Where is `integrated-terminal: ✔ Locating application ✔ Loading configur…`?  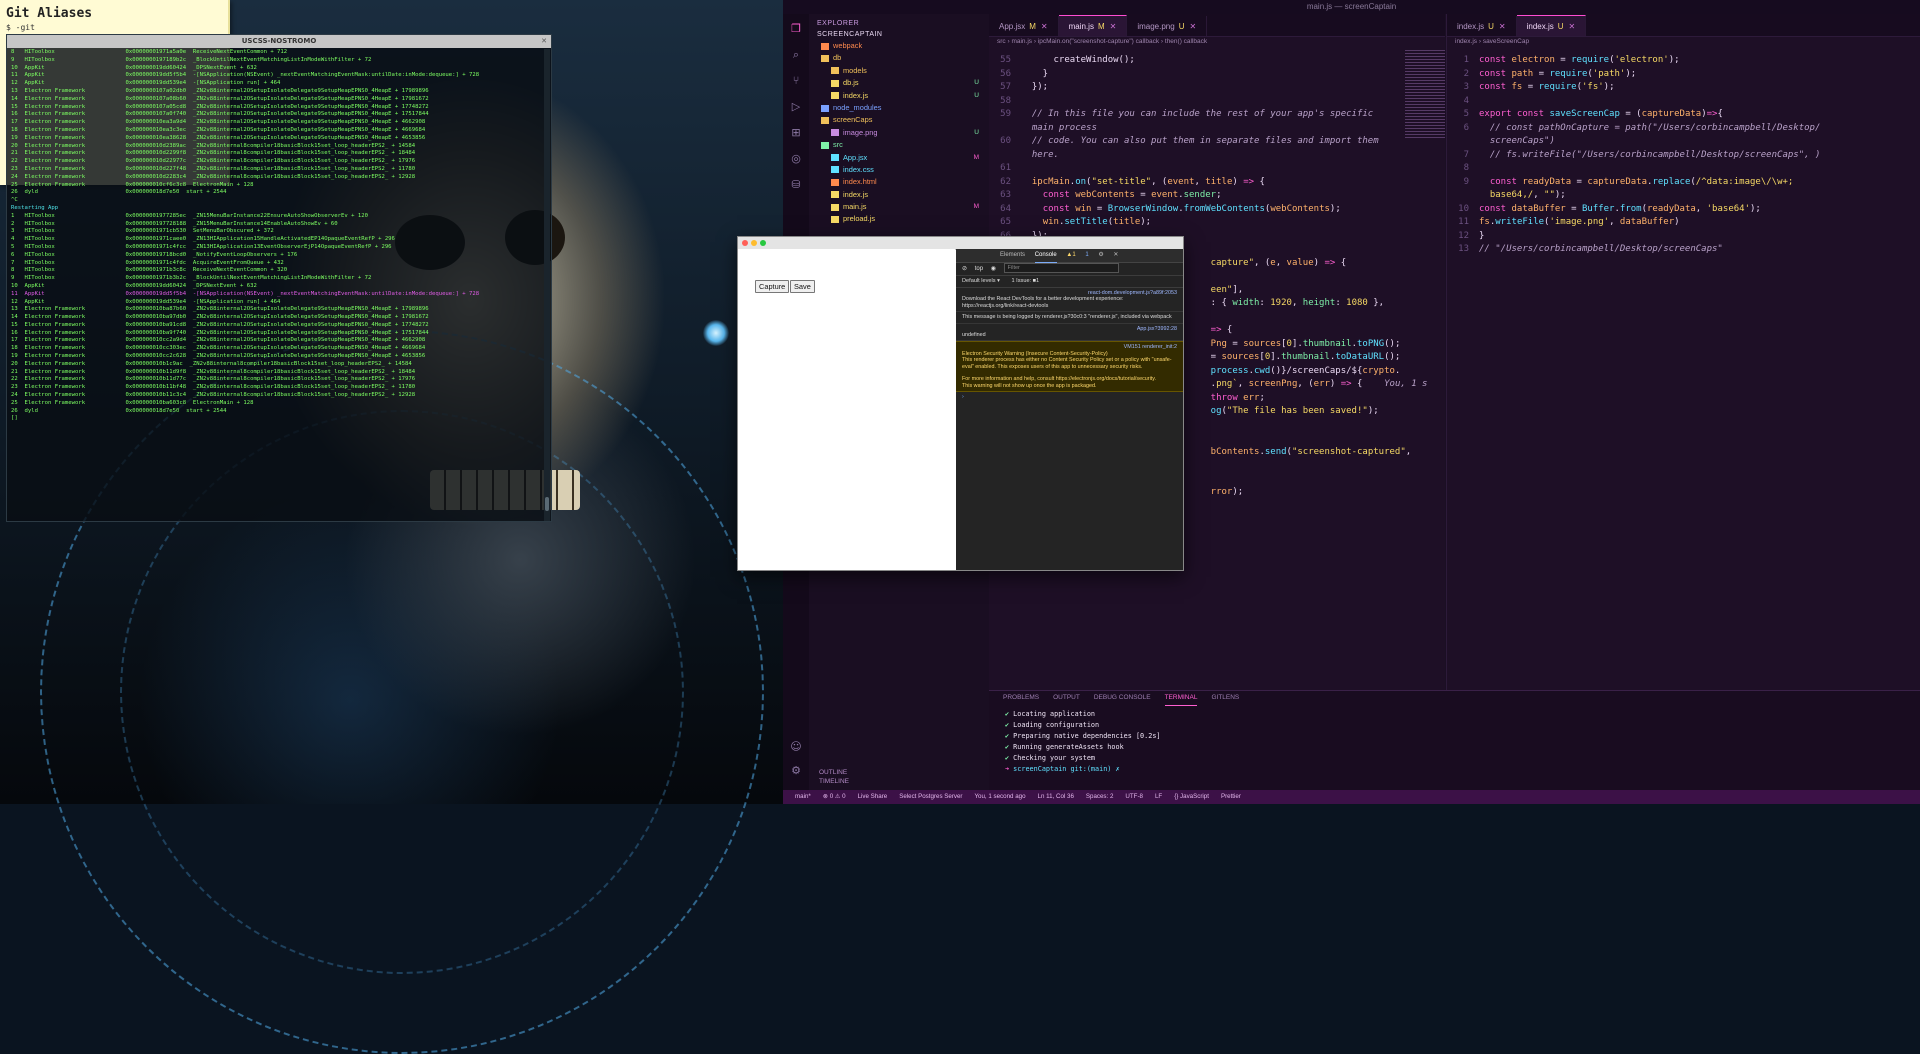
integrated-terminal: ✔ Locating application ✔ Loading configur… is located at coordinates (1454, 742).